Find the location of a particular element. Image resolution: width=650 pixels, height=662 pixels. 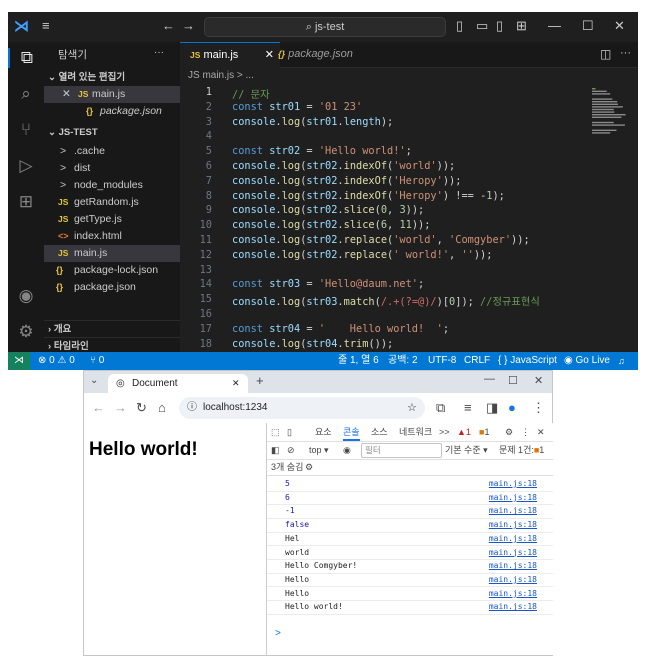

search-icon: ⌕ is located at coordinates (26, 94).